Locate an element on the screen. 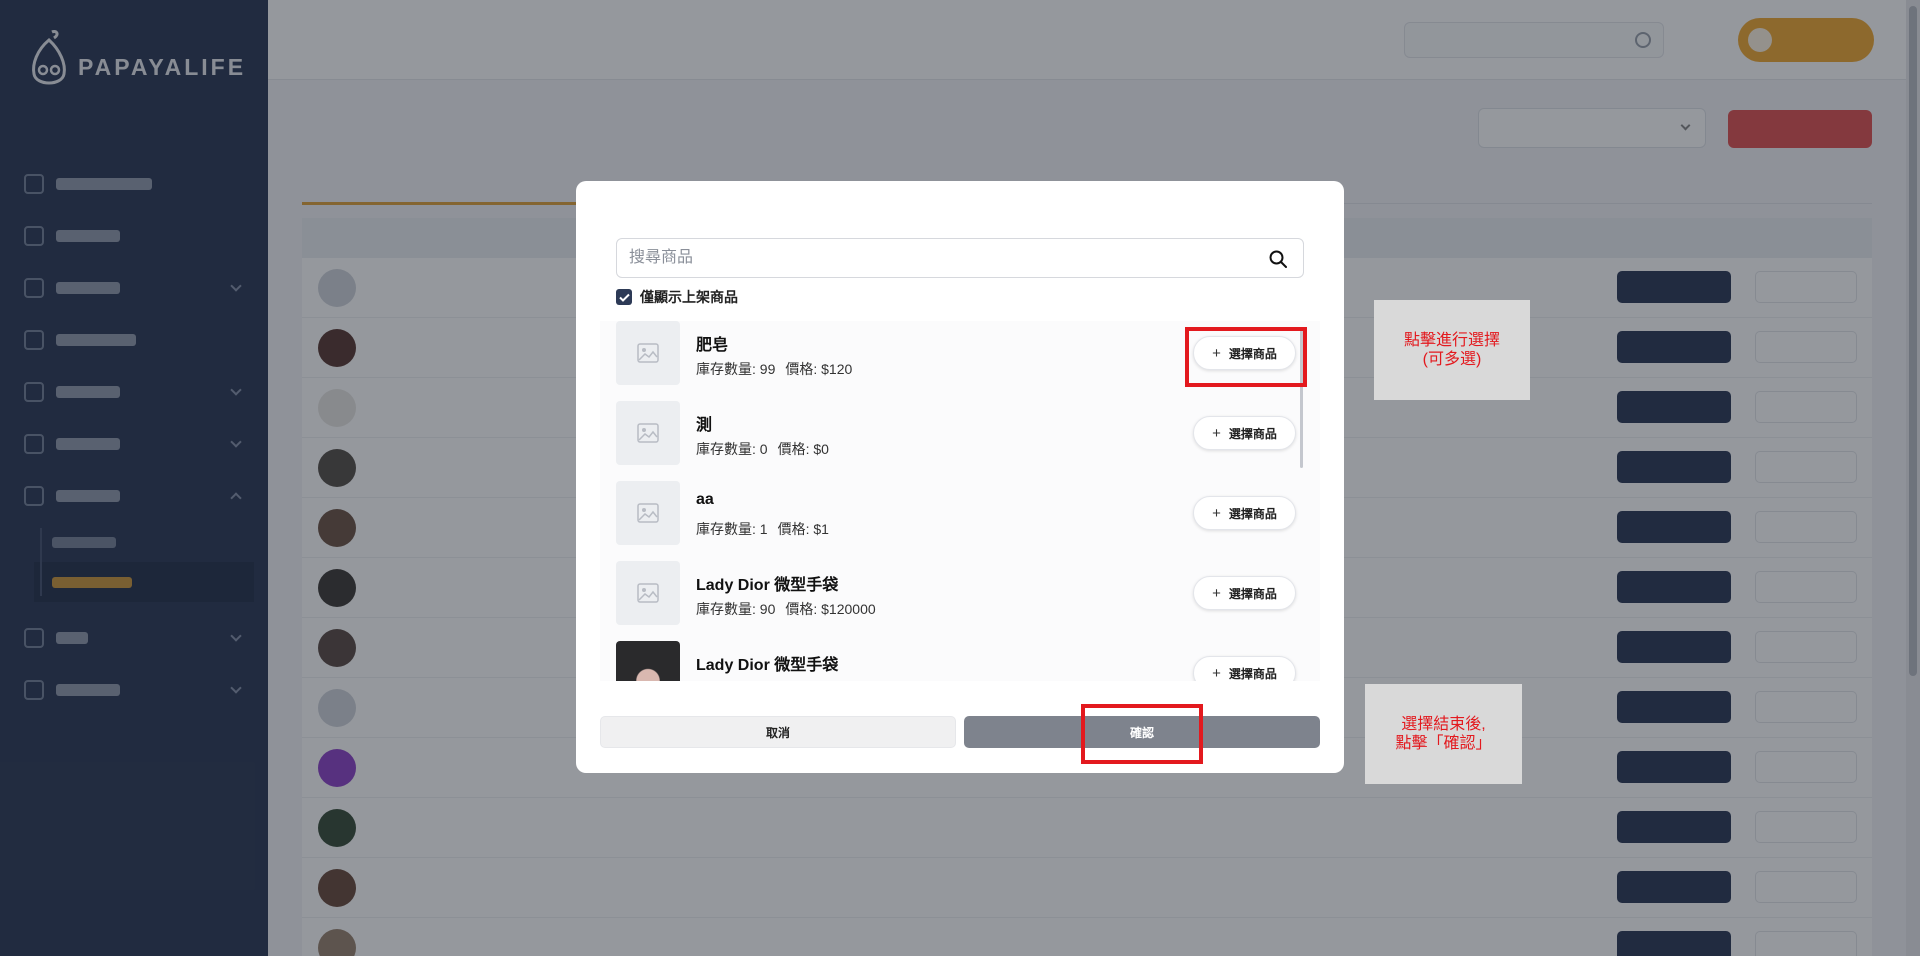  product-list-item: Lady Dior 微型手袋 庫存數量: 90 價格: $120000 + 選擇商品 is located at coordinates (961, 593).